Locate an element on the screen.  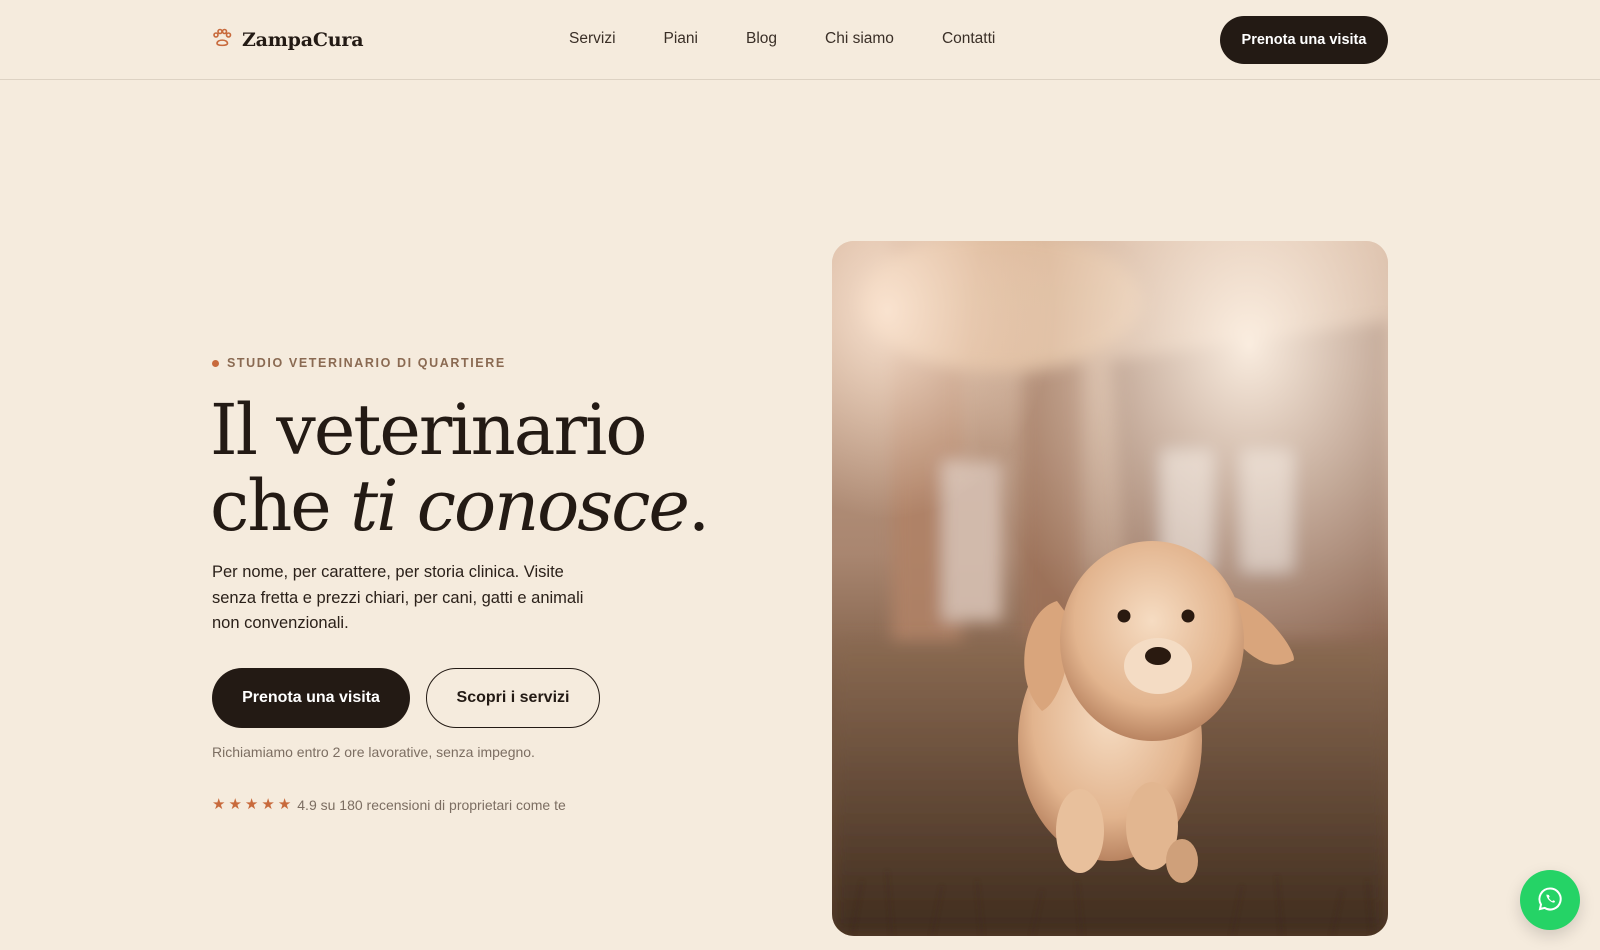
hero-headline: Il veterinario che ti conosce. is located at coordinates (490, 468).